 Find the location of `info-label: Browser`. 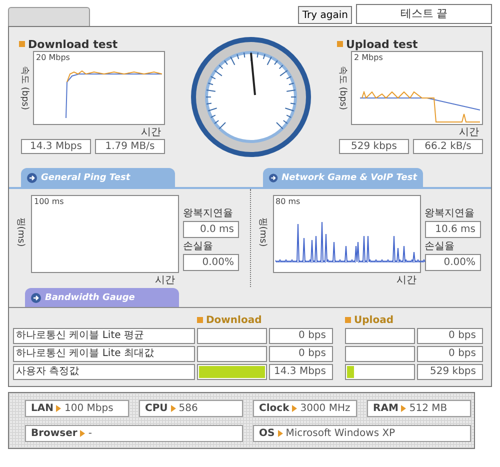

info-label: Browser is located at coordinates (54, 433).